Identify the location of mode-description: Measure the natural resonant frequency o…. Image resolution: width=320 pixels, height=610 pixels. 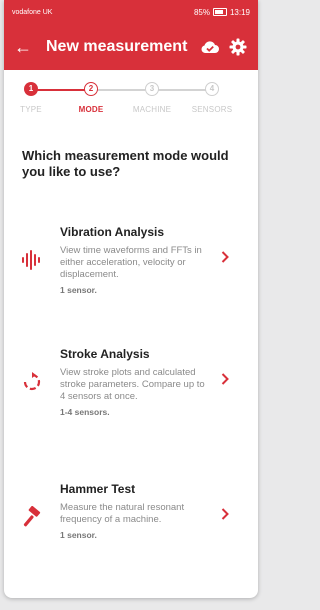
(122, 513).